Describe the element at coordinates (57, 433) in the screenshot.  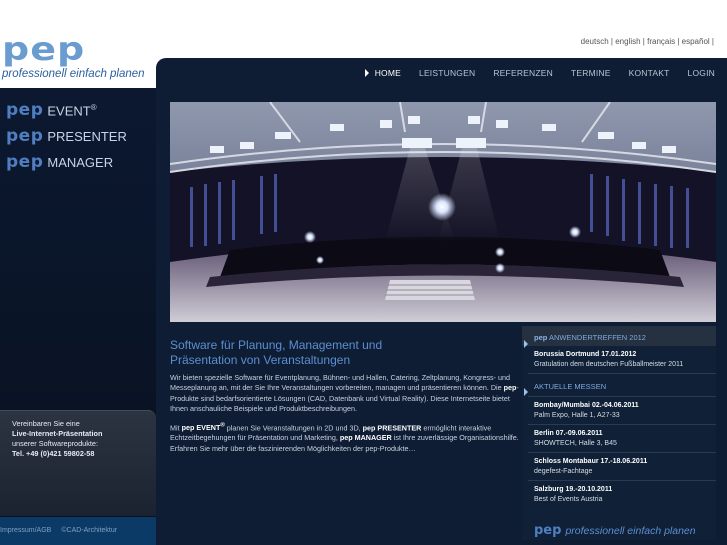
I see `contact-line: Live-Internet-Präsentation` at that location.